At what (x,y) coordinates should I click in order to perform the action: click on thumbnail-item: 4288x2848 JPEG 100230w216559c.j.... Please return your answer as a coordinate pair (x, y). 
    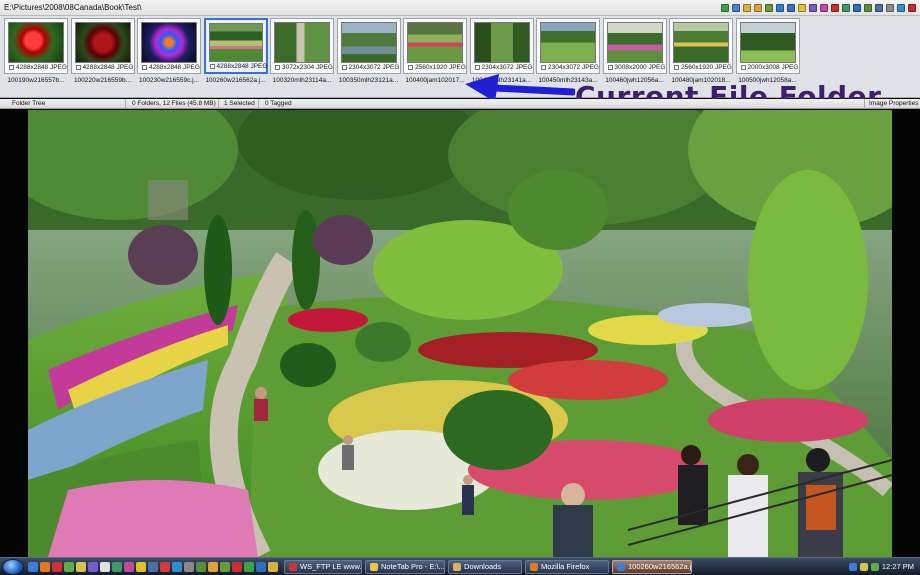
    Looking at the image, I should click on (169, 56).